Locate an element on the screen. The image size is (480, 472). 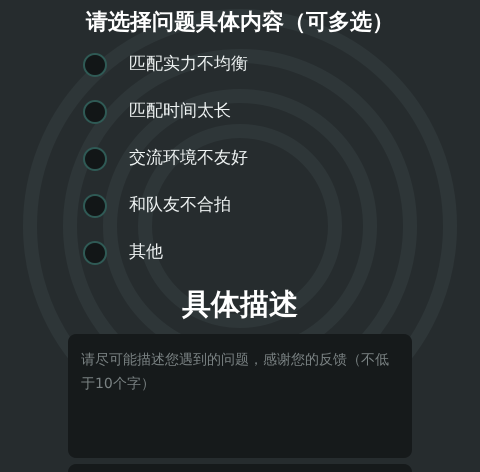
option-label: 匹配实力不均衡 is located at coordinates (188, 65).